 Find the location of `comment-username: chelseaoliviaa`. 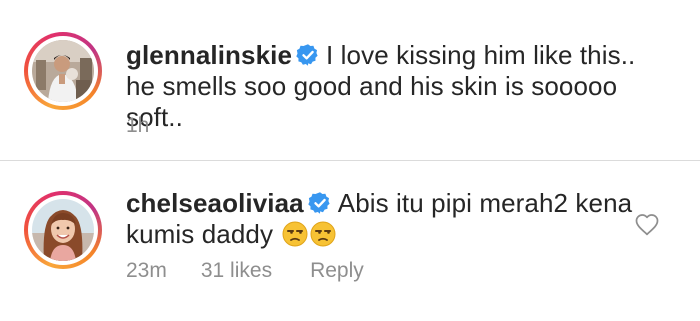

comment-username: chelseaoliviaa is located at coordinates (215, 203).